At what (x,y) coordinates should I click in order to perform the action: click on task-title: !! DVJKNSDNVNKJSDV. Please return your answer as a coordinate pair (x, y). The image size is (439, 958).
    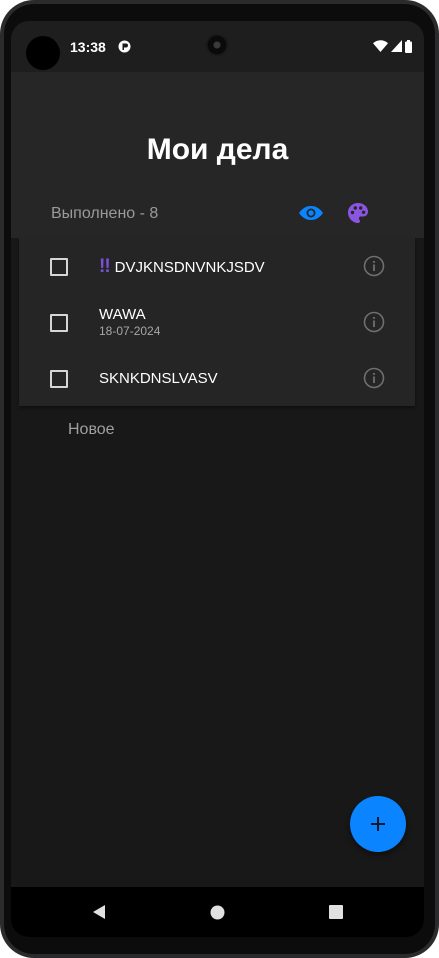
    Looking at the image, I should click on (182, 267).